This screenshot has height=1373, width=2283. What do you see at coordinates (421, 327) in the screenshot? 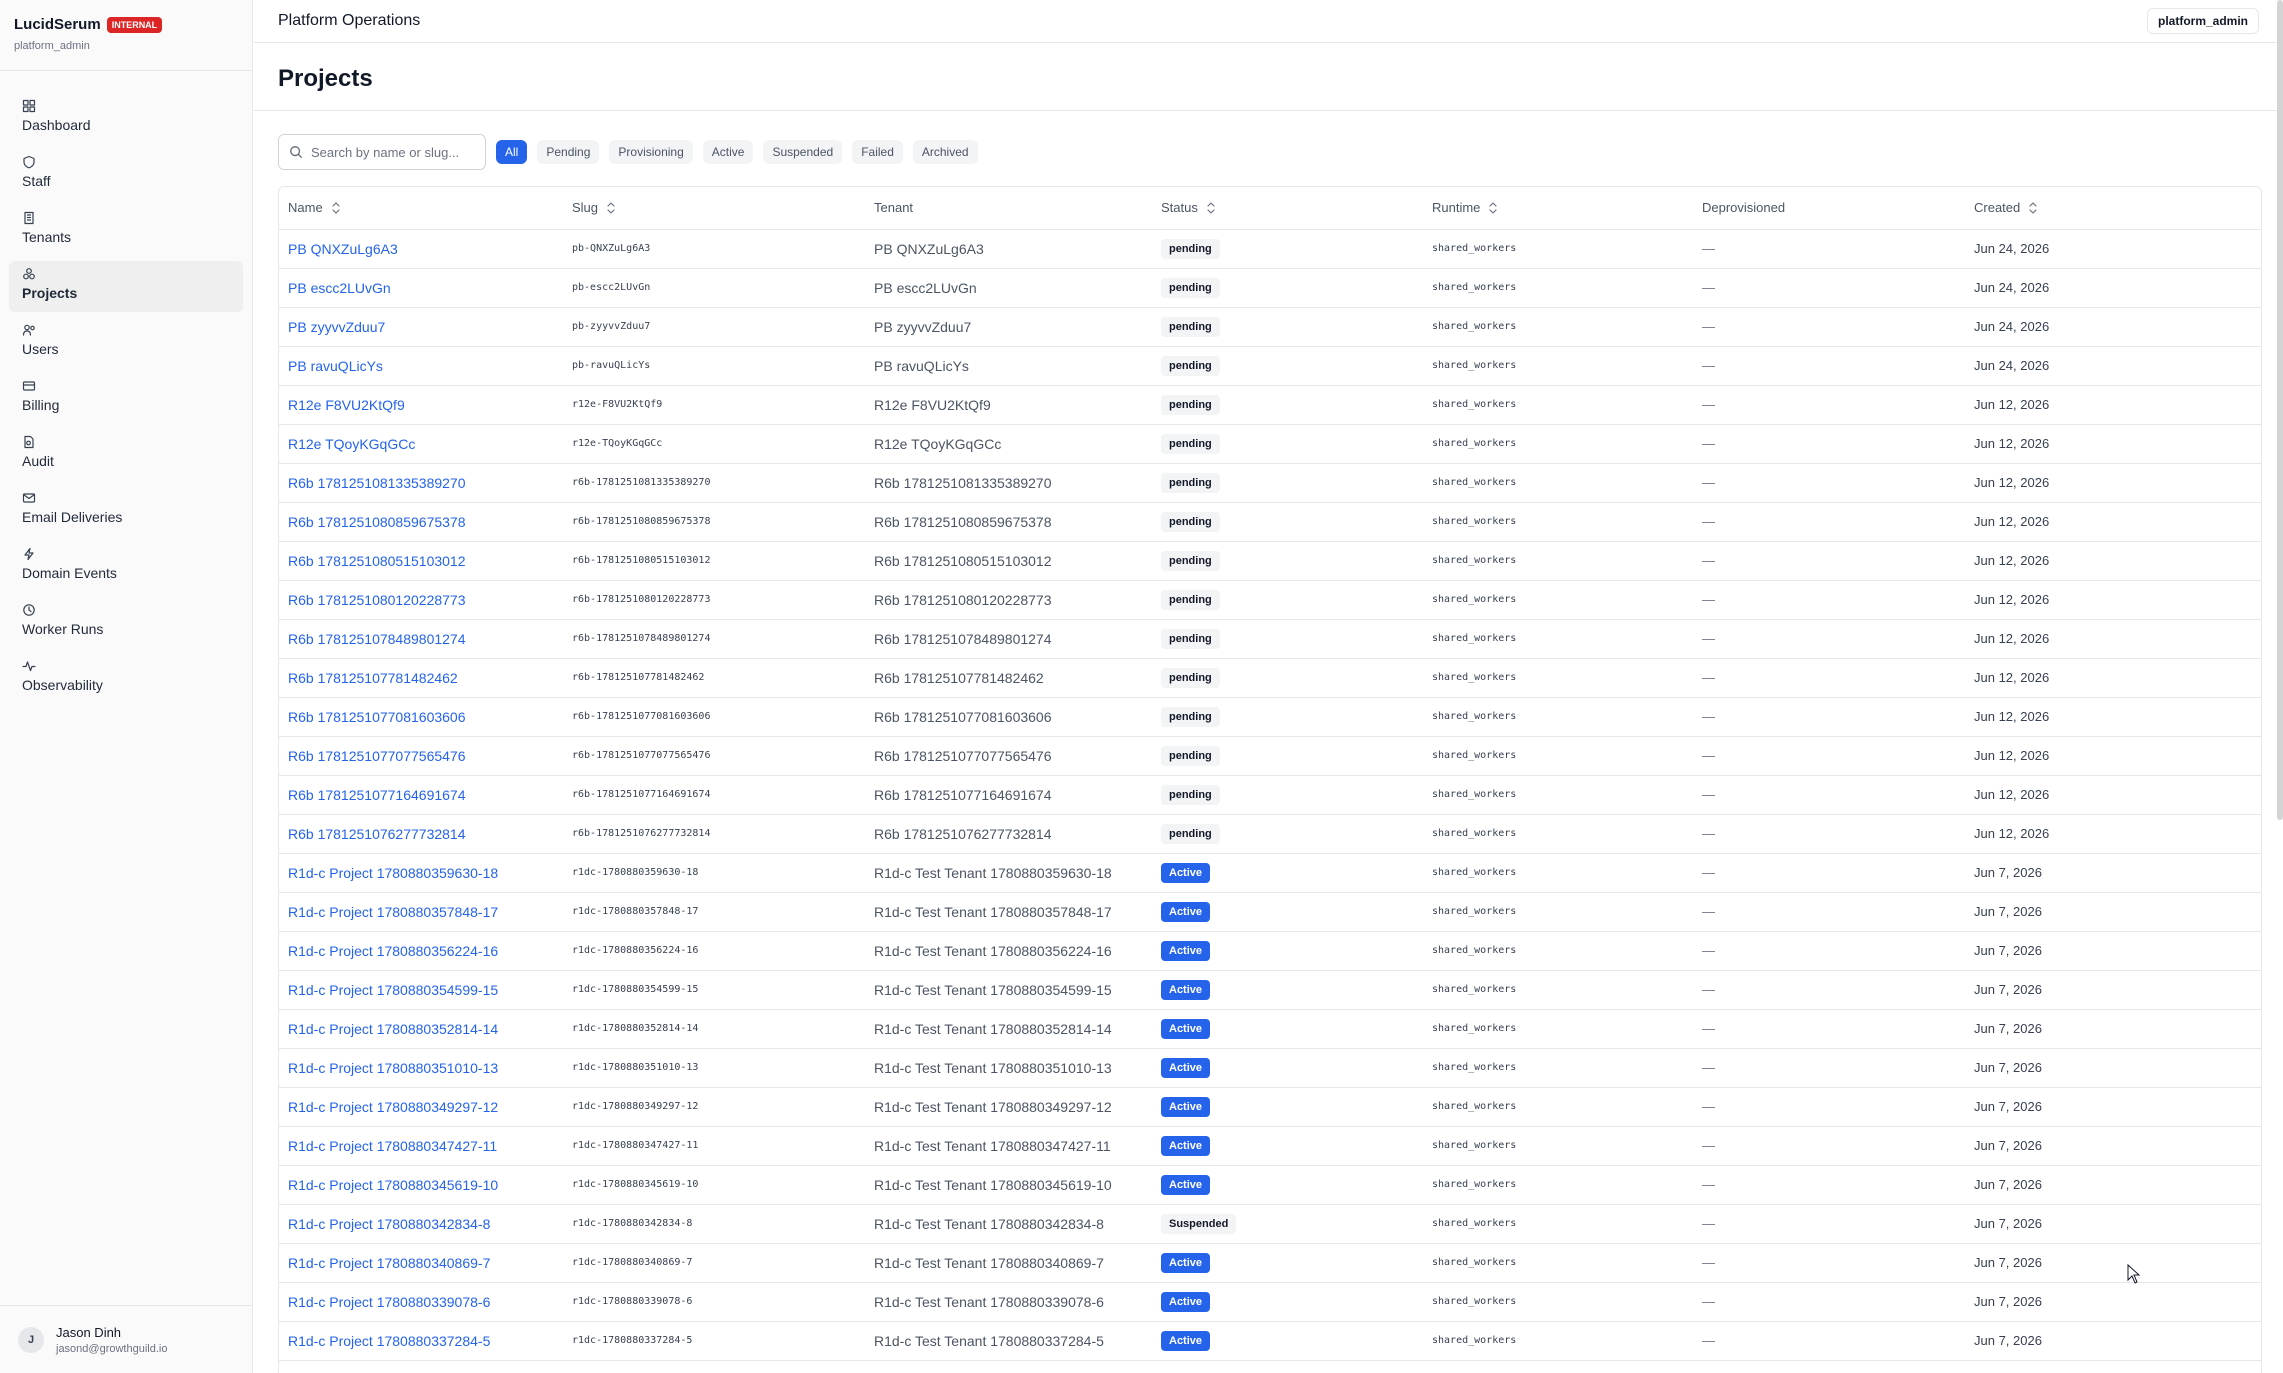
I see `project-name-link: PB zyyvvZduu7` at bounding box center [421, 327].